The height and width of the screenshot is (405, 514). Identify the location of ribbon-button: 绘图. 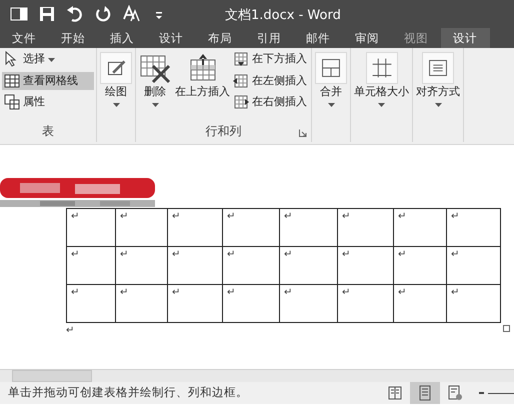
(116, 80).